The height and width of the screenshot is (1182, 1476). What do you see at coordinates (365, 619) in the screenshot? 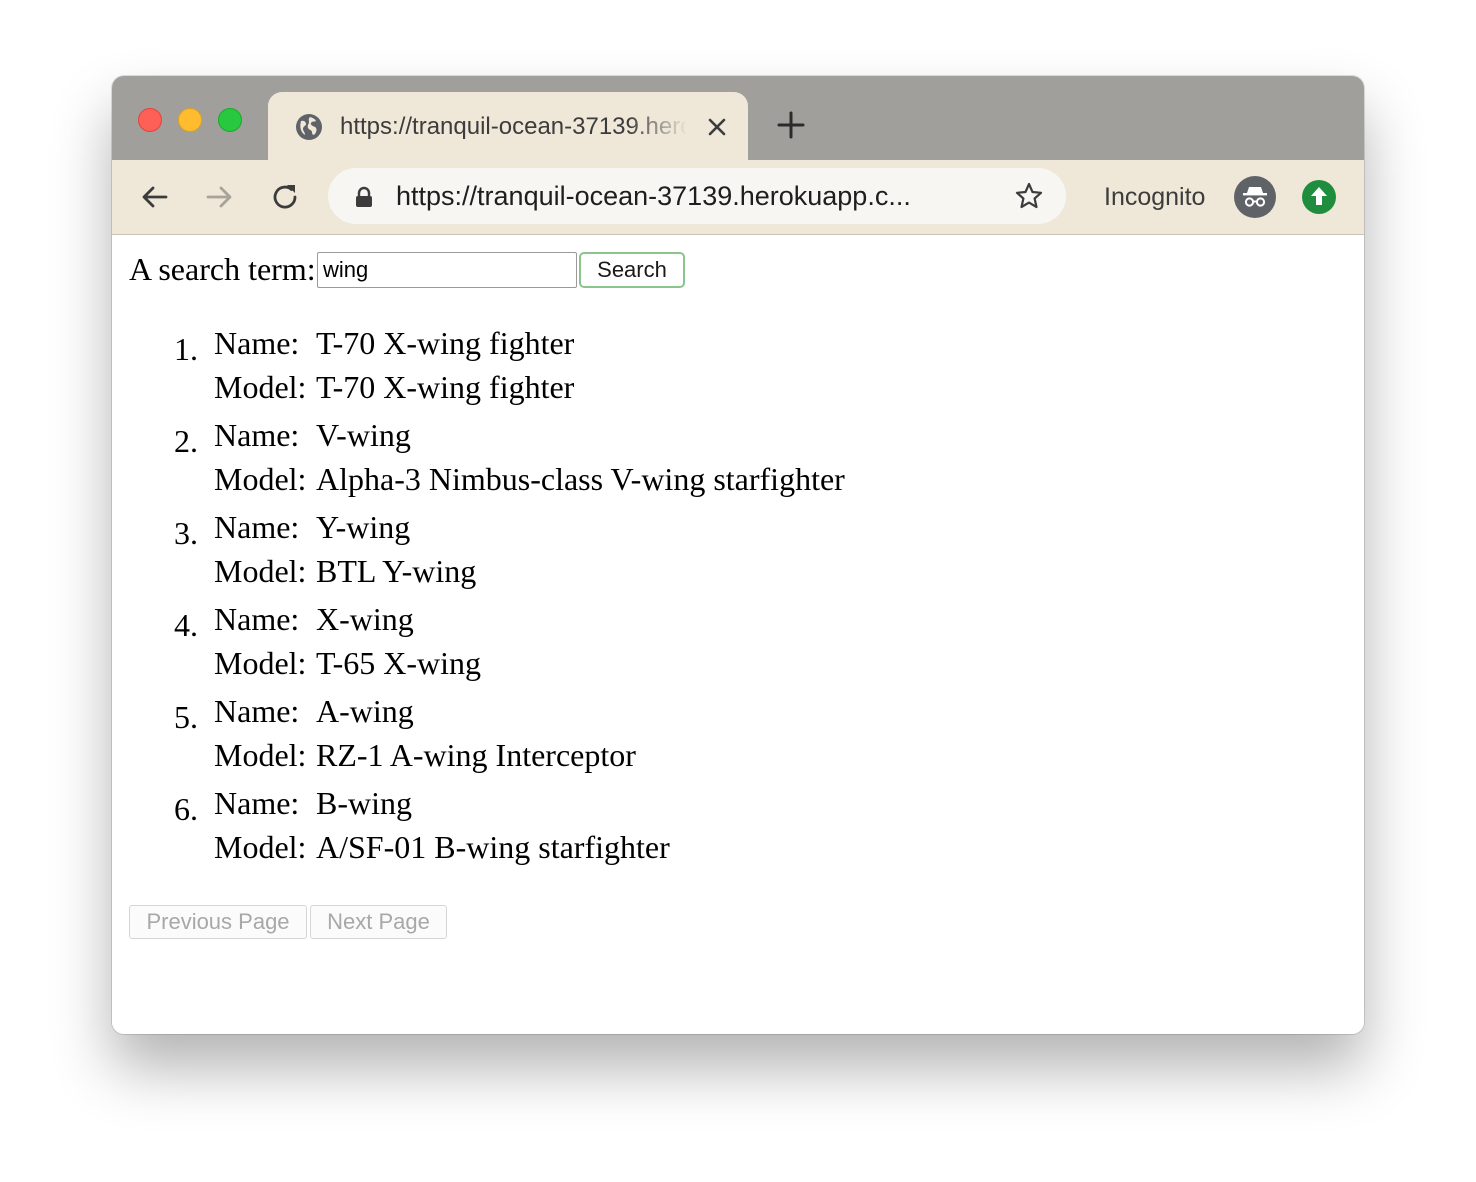
I see `result-name-value: X-wing` at bounding box center [365, 619].